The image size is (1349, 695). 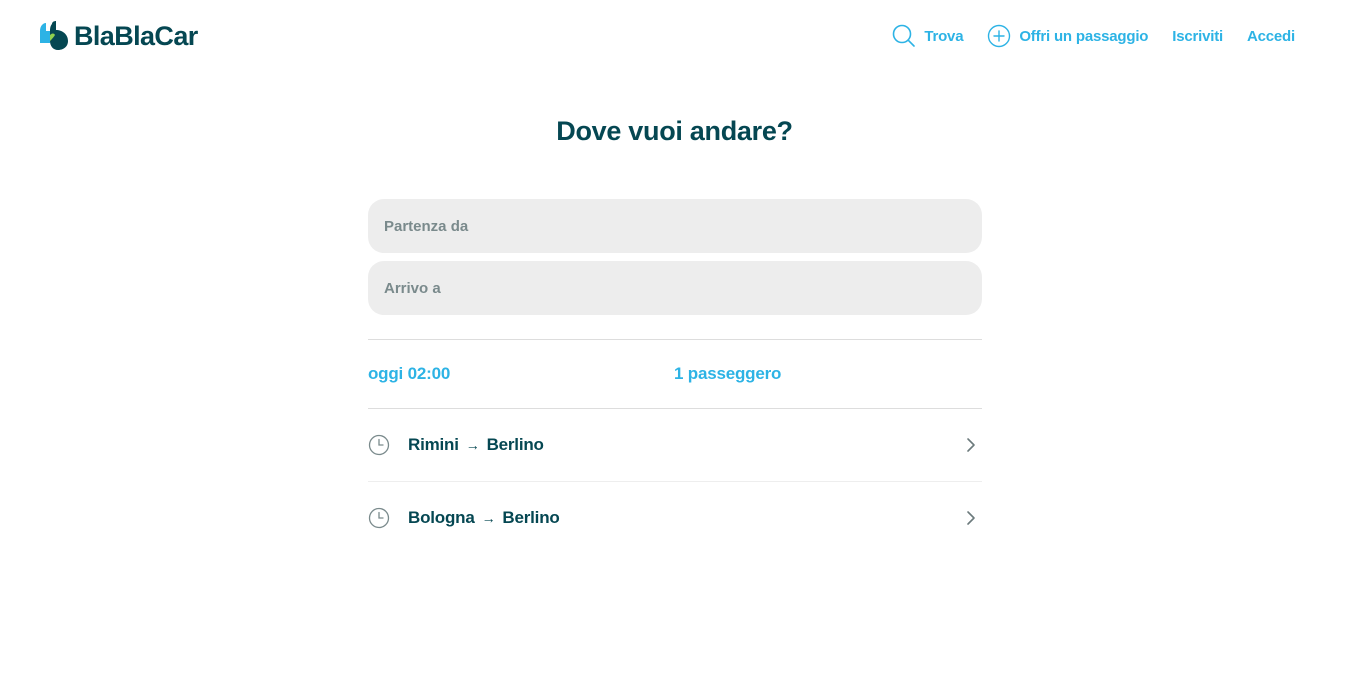 I want to click on brand-name: BlaBlaCar, so click(x=136, y=35).